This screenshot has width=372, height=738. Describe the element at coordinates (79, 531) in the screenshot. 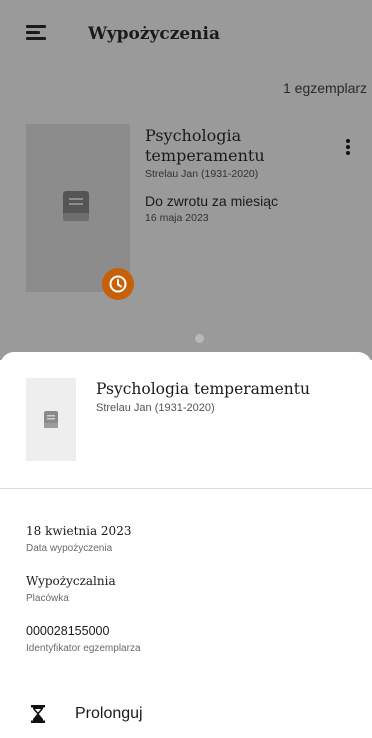

I see `loan-date-value: 18 kwietnia 2023` at that location.